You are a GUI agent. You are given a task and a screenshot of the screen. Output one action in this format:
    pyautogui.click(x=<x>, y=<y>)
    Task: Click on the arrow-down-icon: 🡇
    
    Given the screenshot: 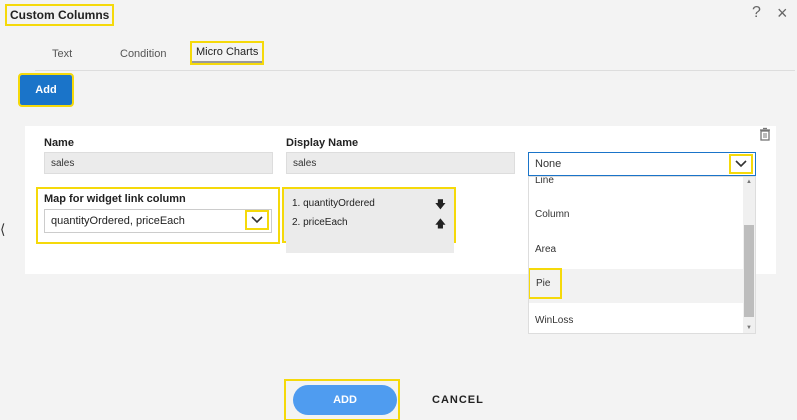 What is the action you would take?
    pyautogui.click(x=440, y=205)
    